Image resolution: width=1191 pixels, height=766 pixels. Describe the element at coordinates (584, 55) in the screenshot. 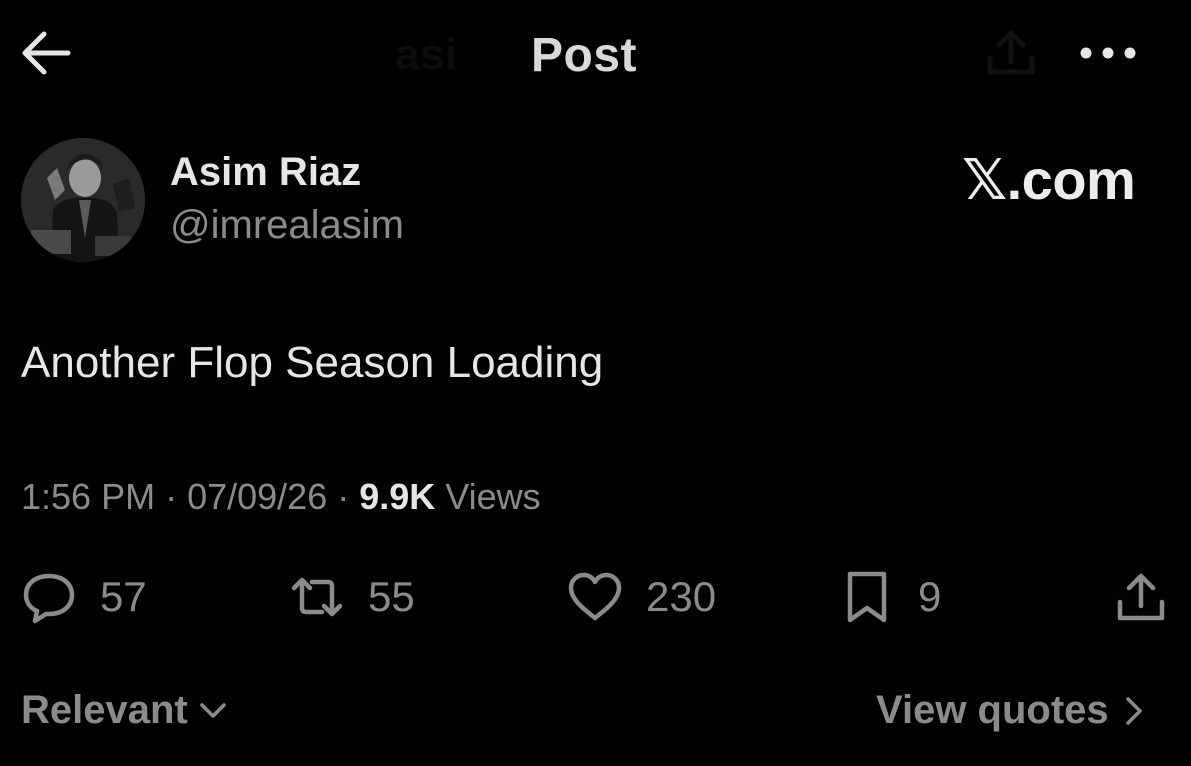

I see `page-title: Post` at that location.